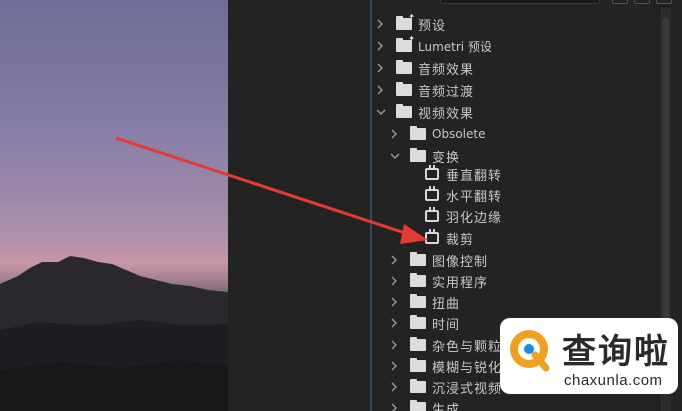 This screenshot has height=411, width=682. I want to click on watermark-logo-icon, so click(530, 351).